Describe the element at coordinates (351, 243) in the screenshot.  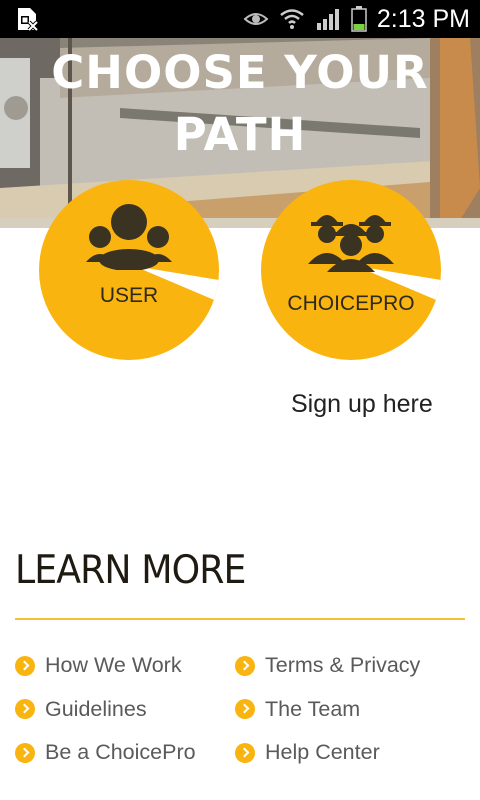
I see `workers-hardhat-icon` at that location.